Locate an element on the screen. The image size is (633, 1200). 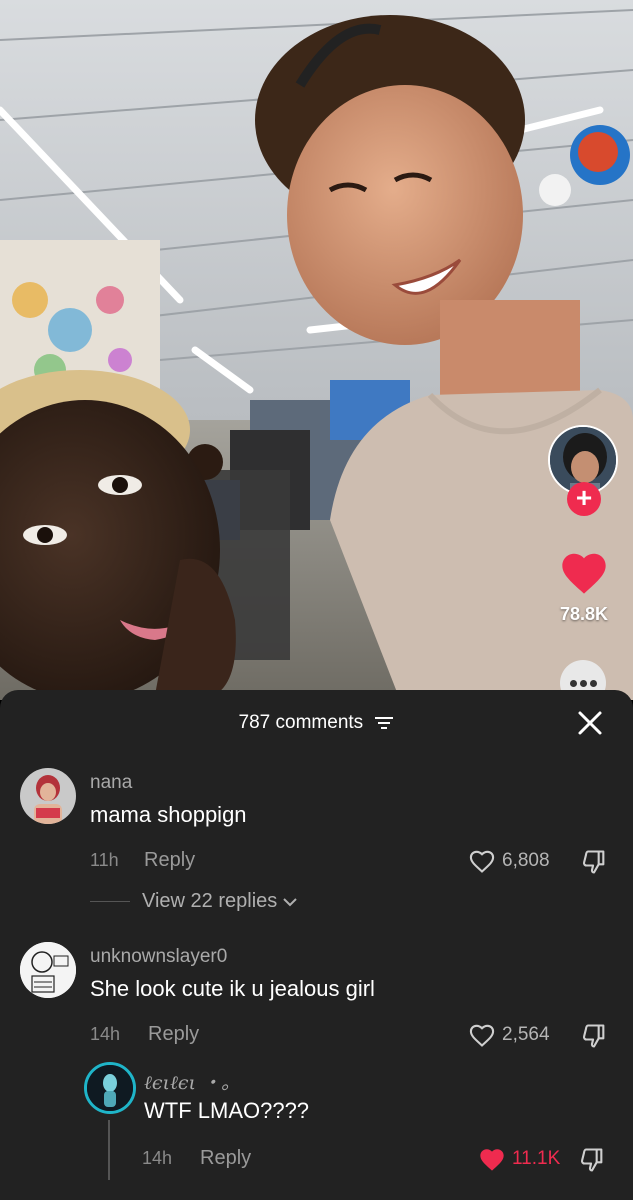
comment-username: nana is located at coordinates (111, 783).